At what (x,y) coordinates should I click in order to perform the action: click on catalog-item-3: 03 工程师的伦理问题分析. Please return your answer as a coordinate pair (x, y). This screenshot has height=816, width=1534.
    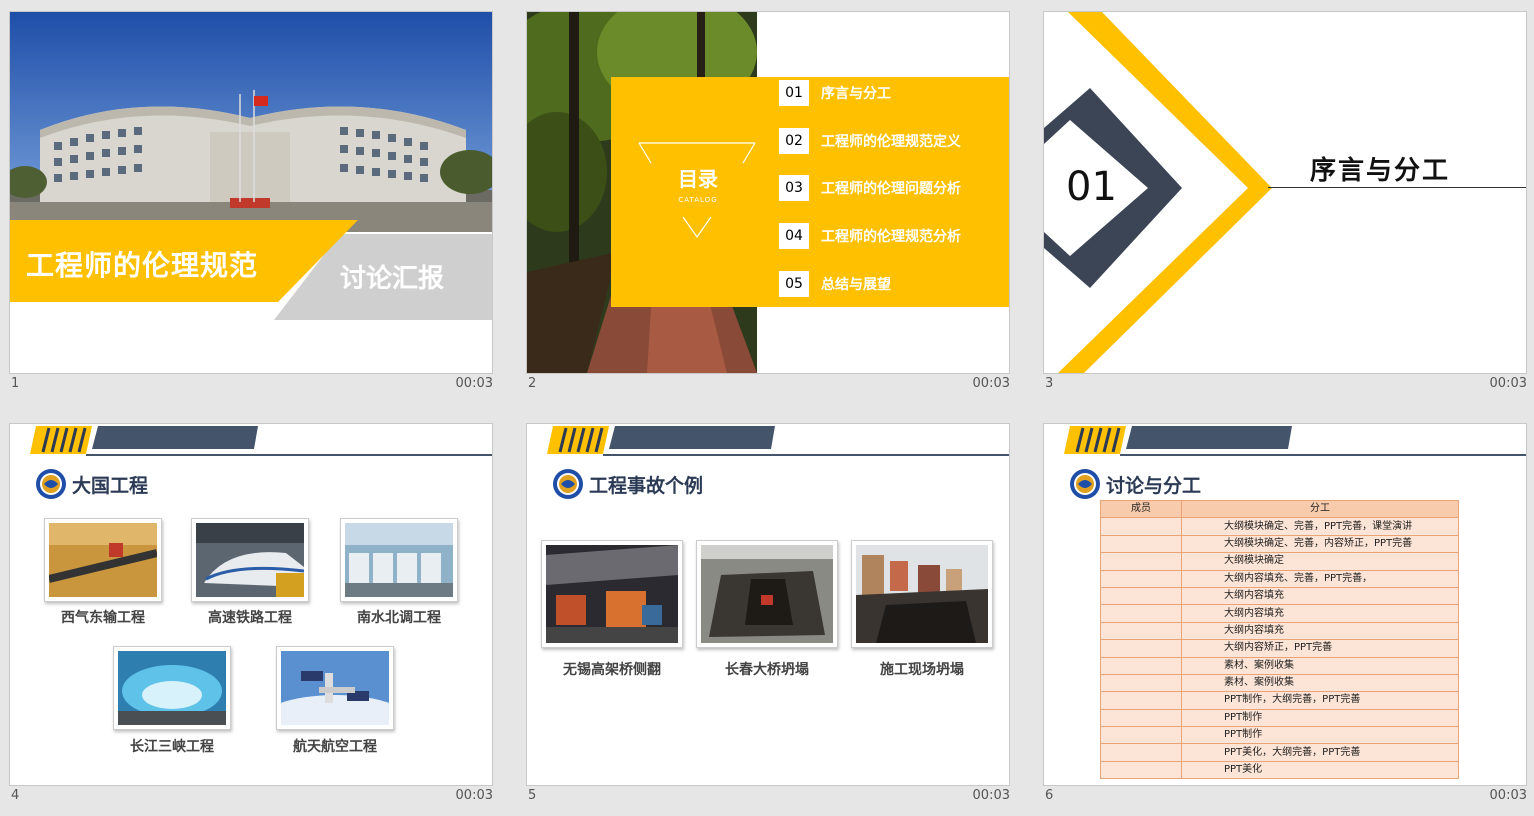
    Looking at the image, I should click on (870, 188).